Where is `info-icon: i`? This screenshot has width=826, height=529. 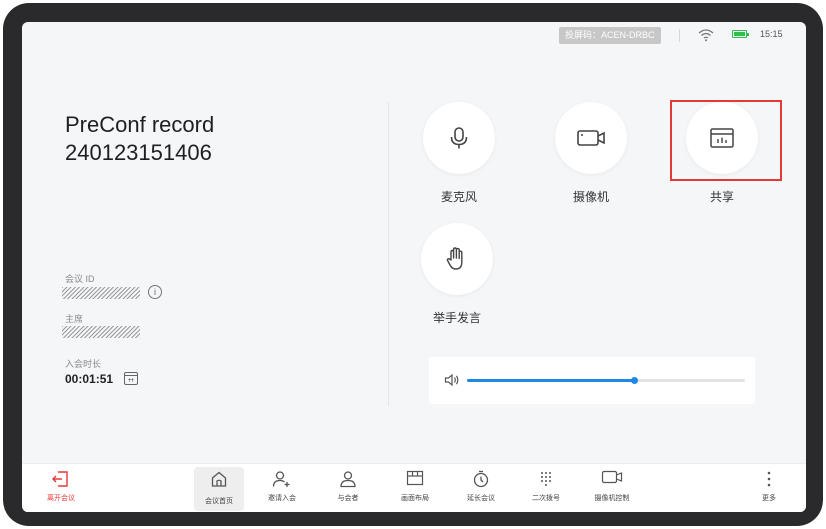 info-icon: i is located at coordinates (155, 292).